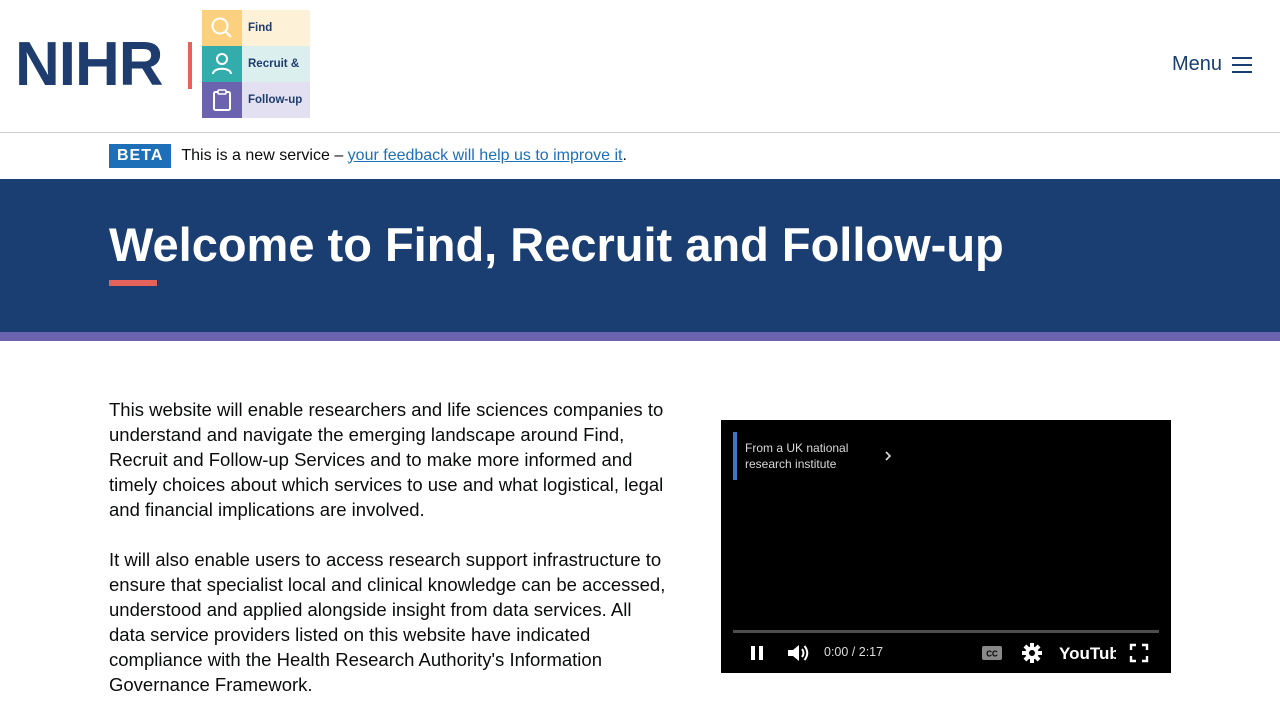  Describe the element at coordinates (276, 64) in the screenshot. I see `logo-tile-recruit-label: Recruit &` at that location.